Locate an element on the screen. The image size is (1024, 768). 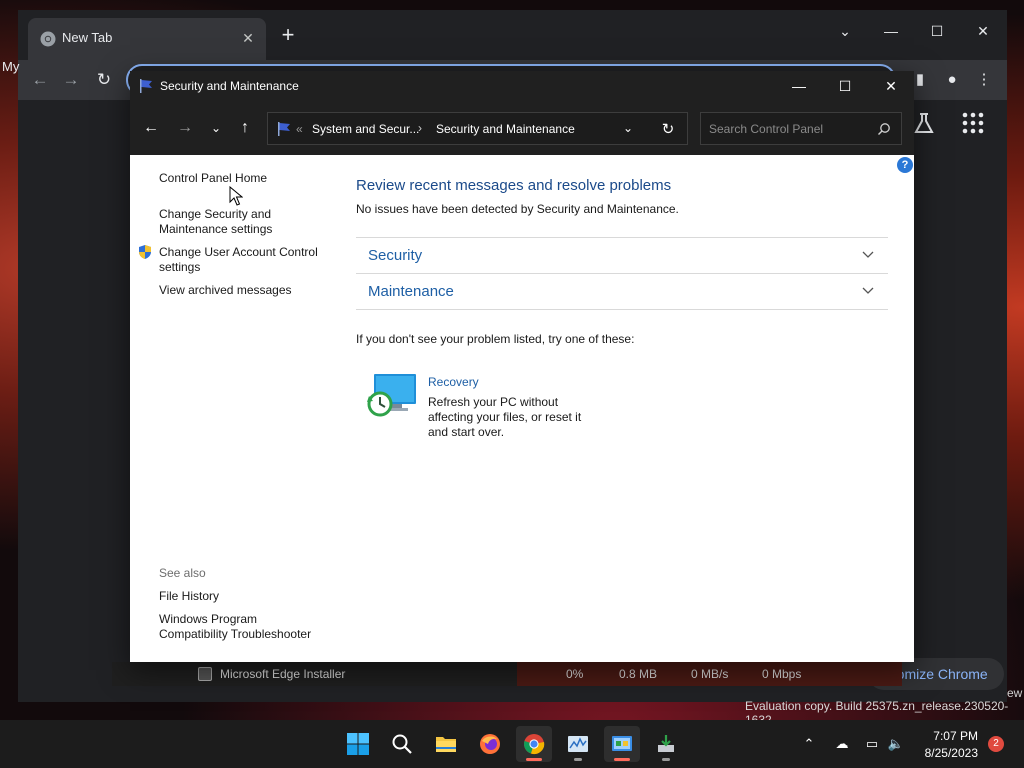
chrome-profile-icon: ● is located at coordinates (952, 80).